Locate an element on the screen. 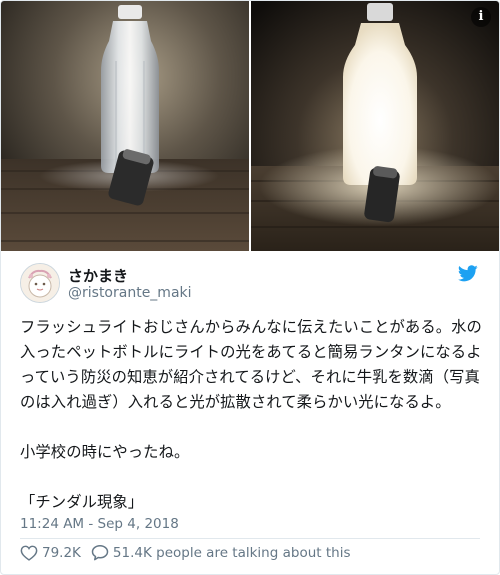  reply-button: 51.4K people are talking about this is located at coordinates (221, 552).